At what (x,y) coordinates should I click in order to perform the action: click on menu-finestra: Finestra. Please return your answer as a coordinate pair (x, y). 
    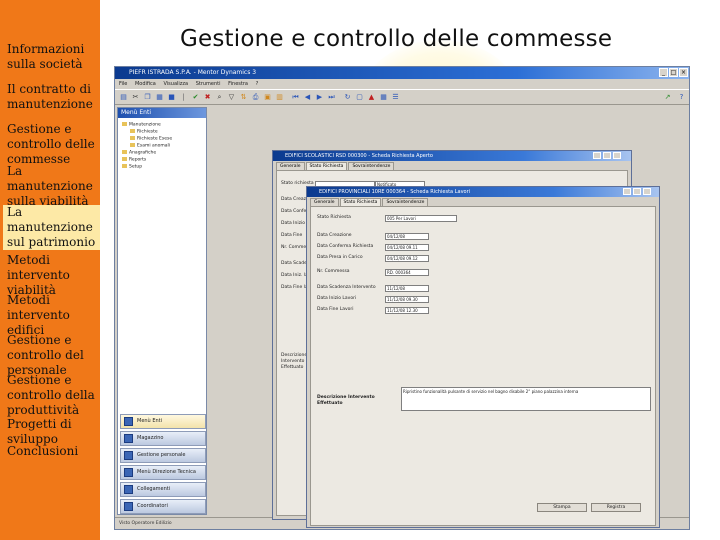
    Looking at the image, I should click on (238, 84).